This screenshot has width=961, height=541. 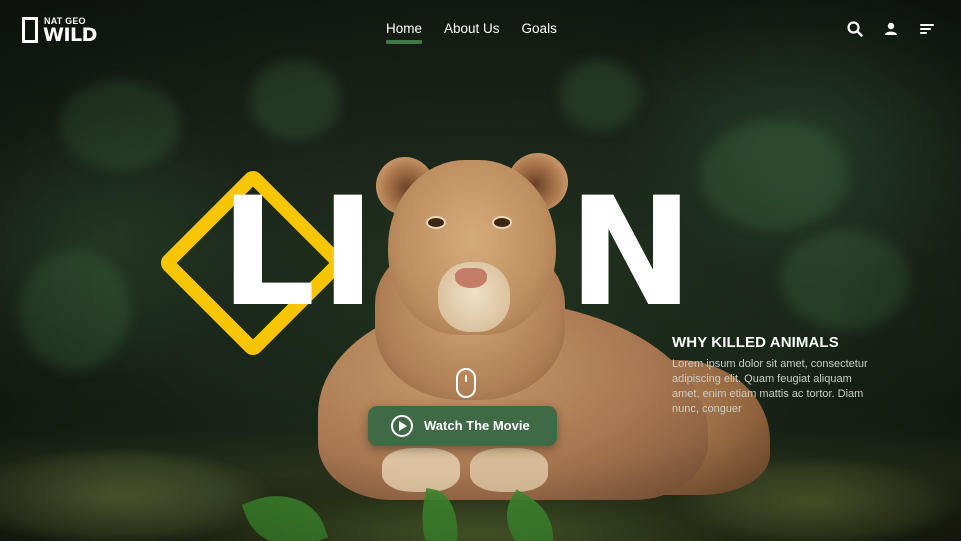 What do you see at coordinates (70, 35) in the screenshot?
I see `logo-text-bottom: WILD` at bounding box center [70, 35].